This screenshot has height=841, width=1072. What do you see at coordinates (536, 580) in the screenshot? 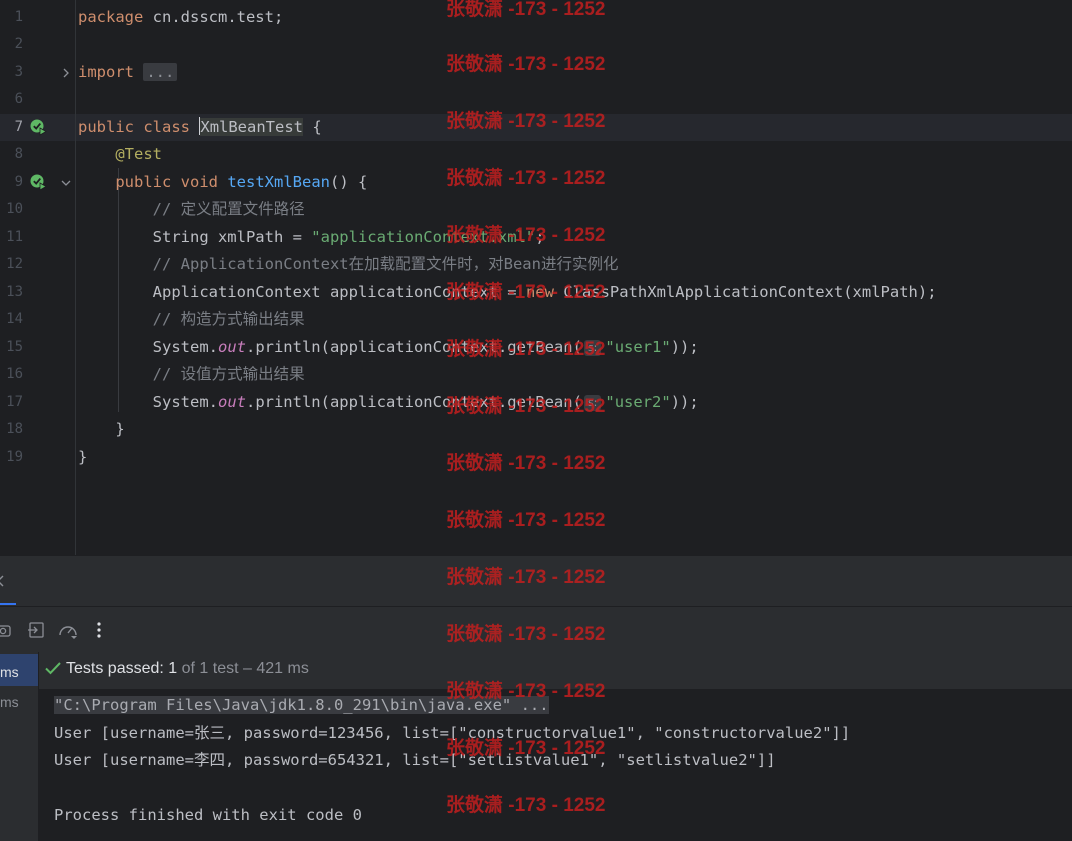
I see `tool-window-header` at bounding box center [536, 580].